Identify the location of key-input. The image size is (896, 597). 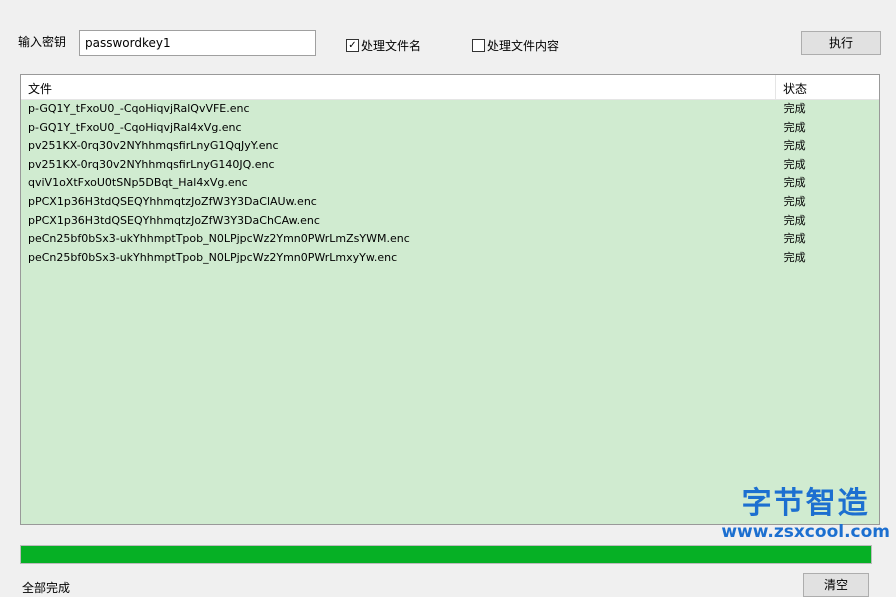
(197, 43).